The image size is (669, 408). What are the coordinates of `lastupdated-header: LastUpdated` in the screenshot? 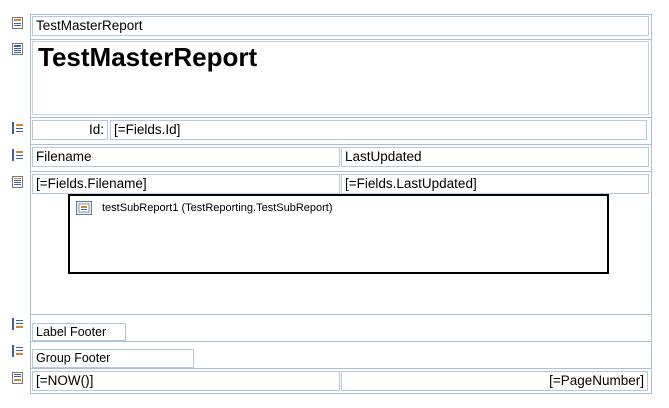 It's located at (495, 157).